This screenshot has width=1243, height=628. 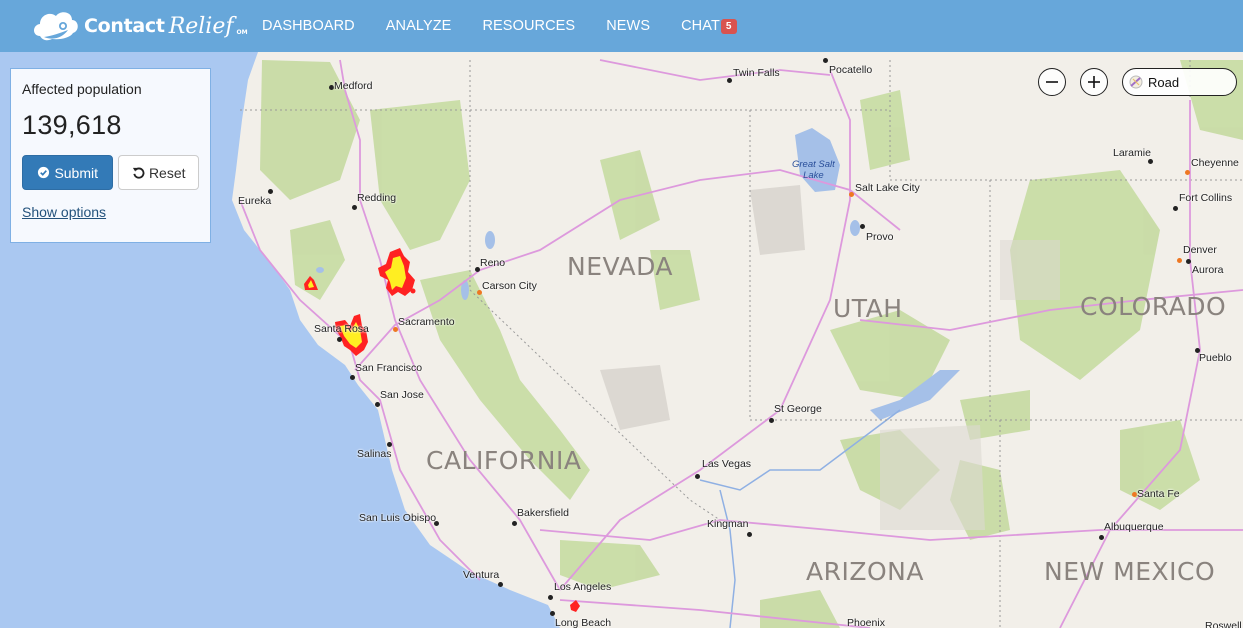 I want to click on nav-dashboard: DASHBOARD, so click(x=308, y=26).